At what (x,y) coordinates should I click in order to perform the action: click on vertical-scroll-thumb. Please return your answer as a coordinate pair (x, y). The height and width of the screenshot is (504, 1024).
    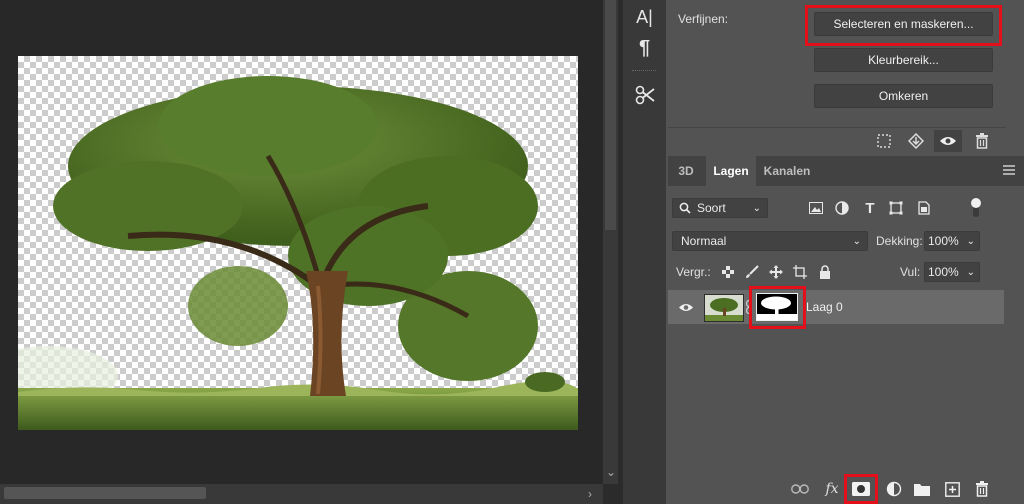
    Looking at the image, I should click on (610, 115).